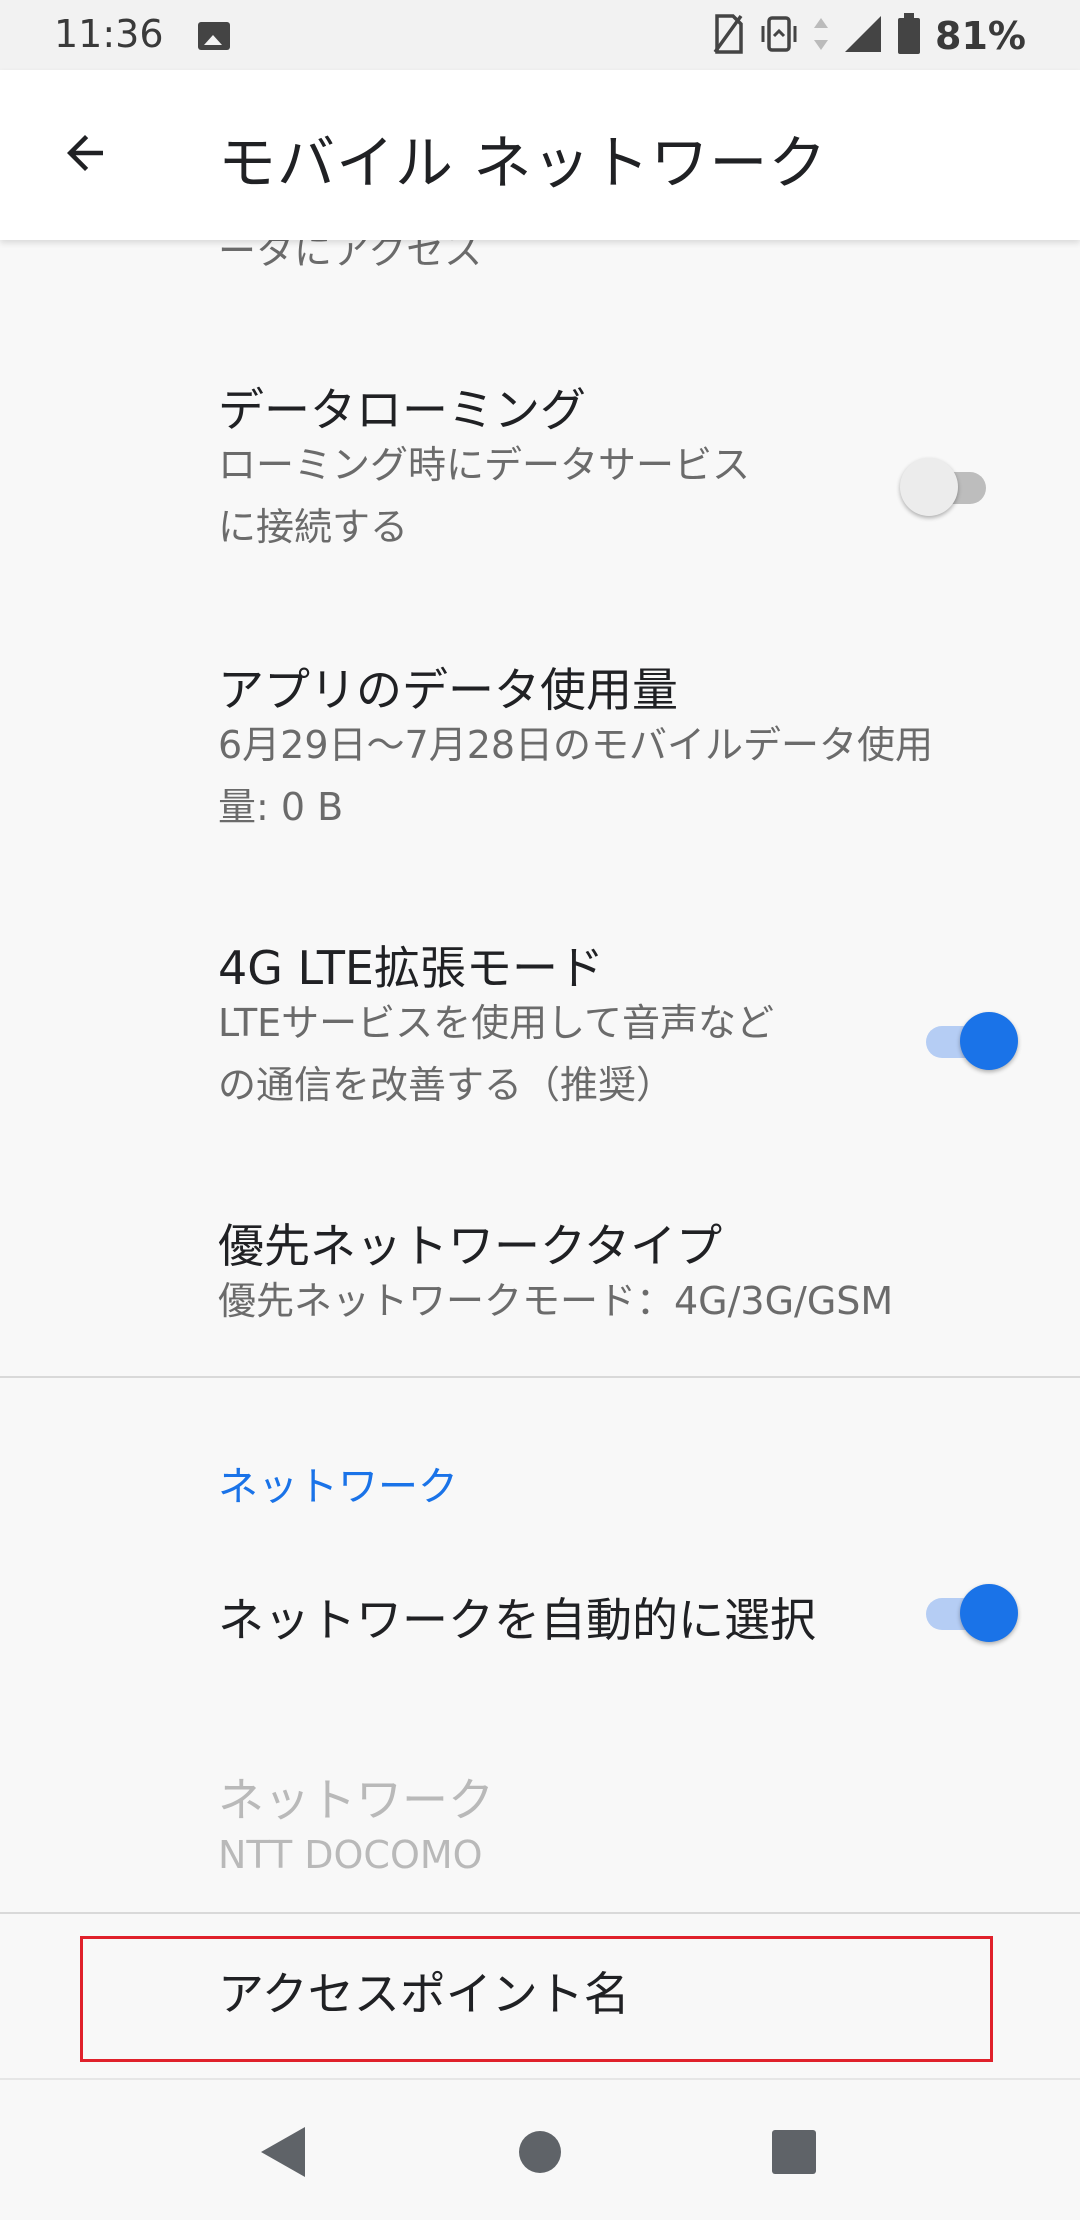 Image resolution: width=1080 pixels, height=2220 pixels. I want to click on recents-square-icon, so click(794, 2152).